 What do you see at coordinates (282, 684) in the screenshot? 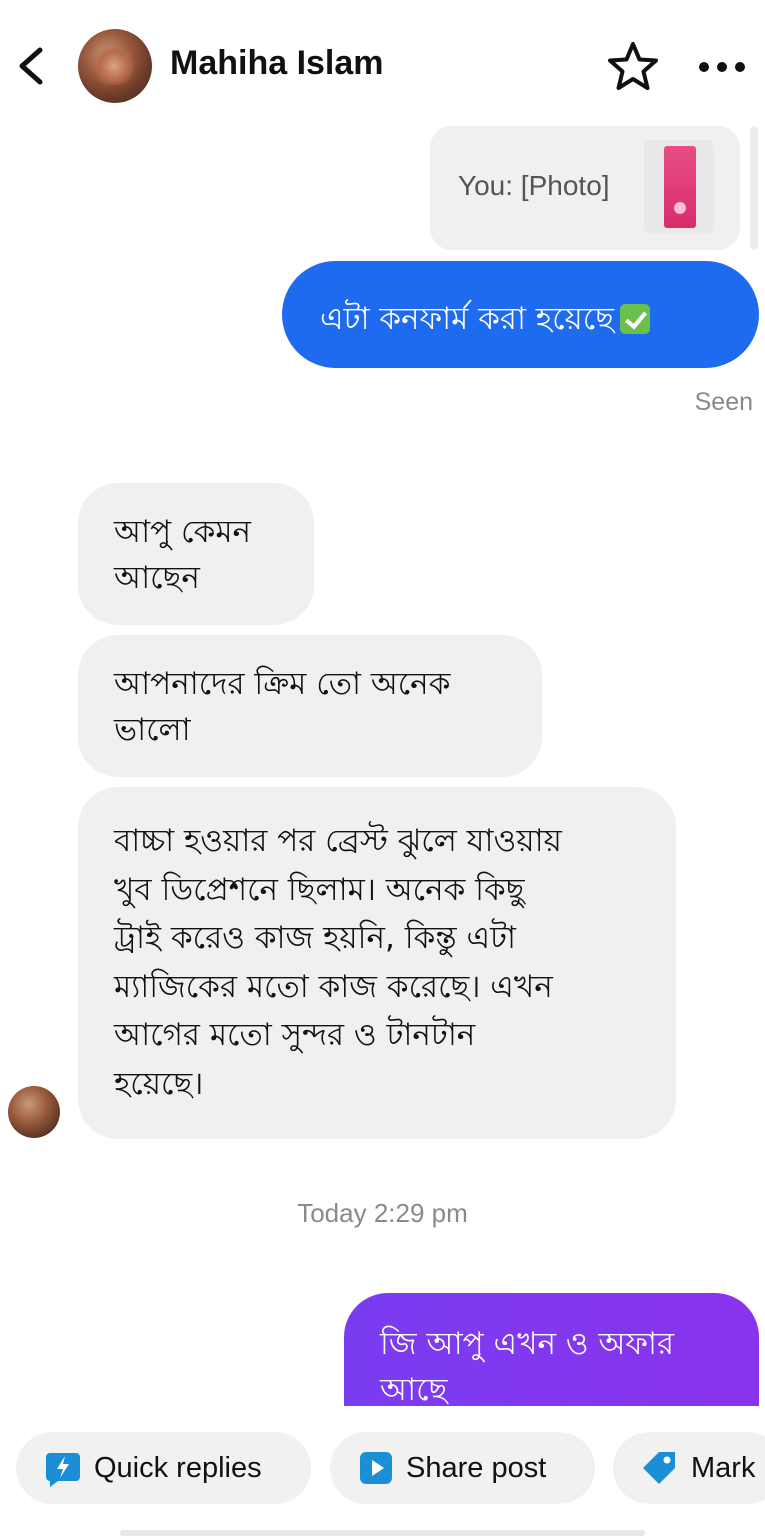
I see `message-line: আপনাদের ক্রিম তো অনেক` at bounding box center [282, 684].